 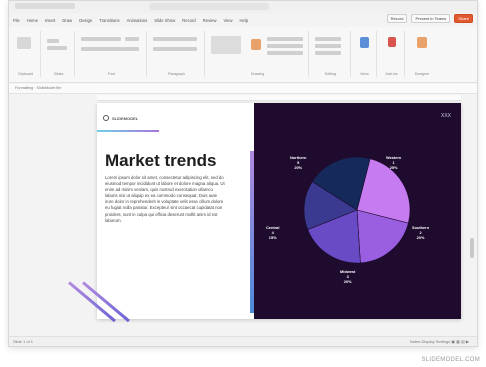 I want to click on slide-logo: SLIDEMODEL, so click(x=120, y=118).